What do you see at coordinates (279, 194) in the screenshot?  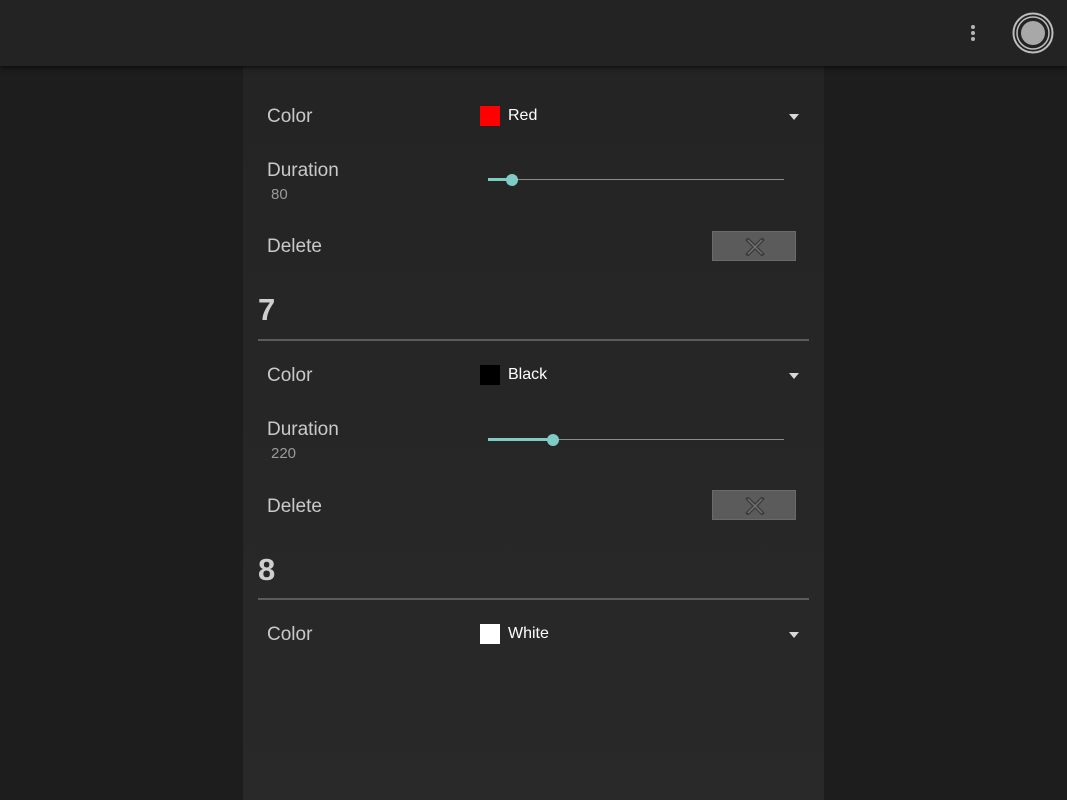 I see `duration-value: 80` at bounding box center [279, 194].